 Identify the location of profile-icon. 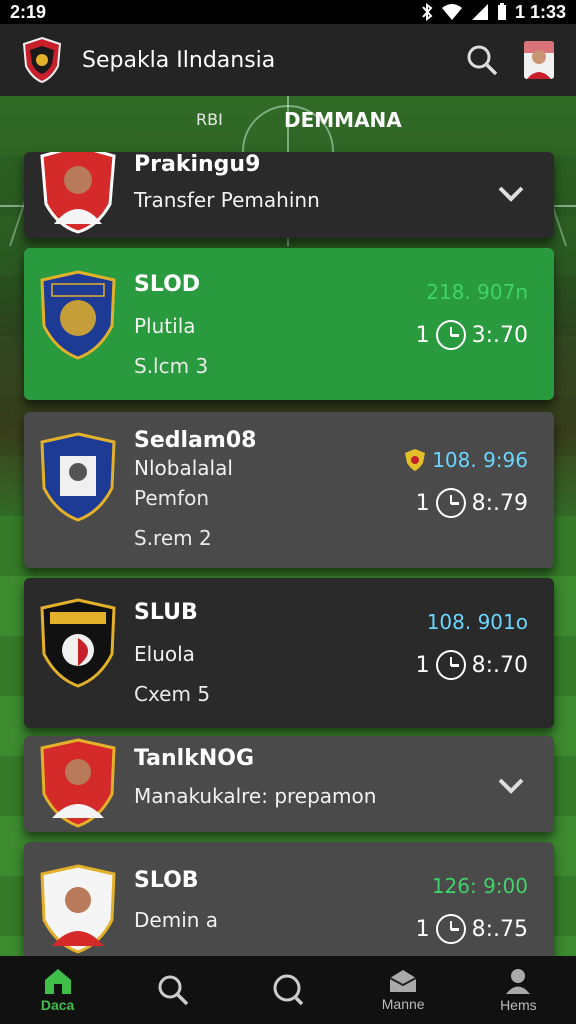
(518, 981).